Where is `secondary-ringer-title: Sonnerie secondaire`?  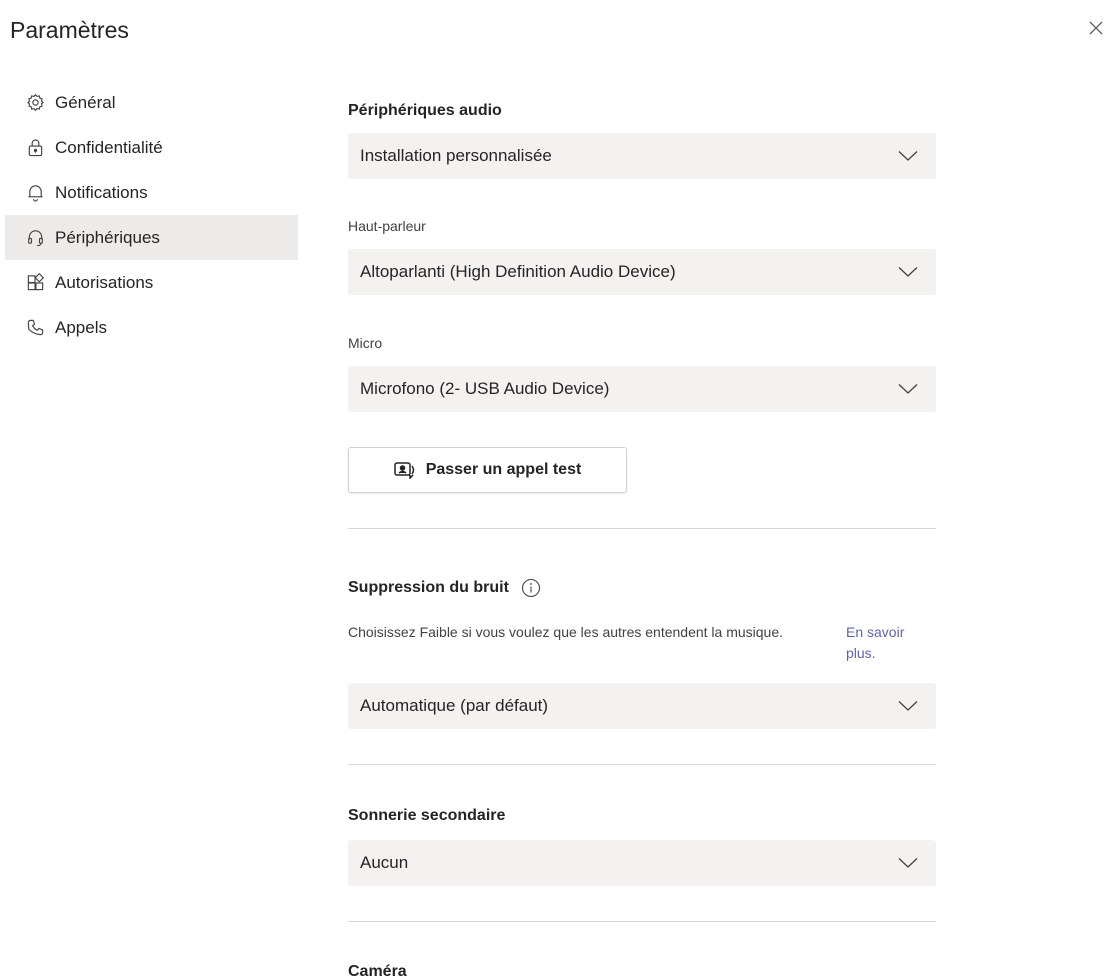
secondary-ringer-title: Sonnerie secondaire is located at coordinates (427, 815).